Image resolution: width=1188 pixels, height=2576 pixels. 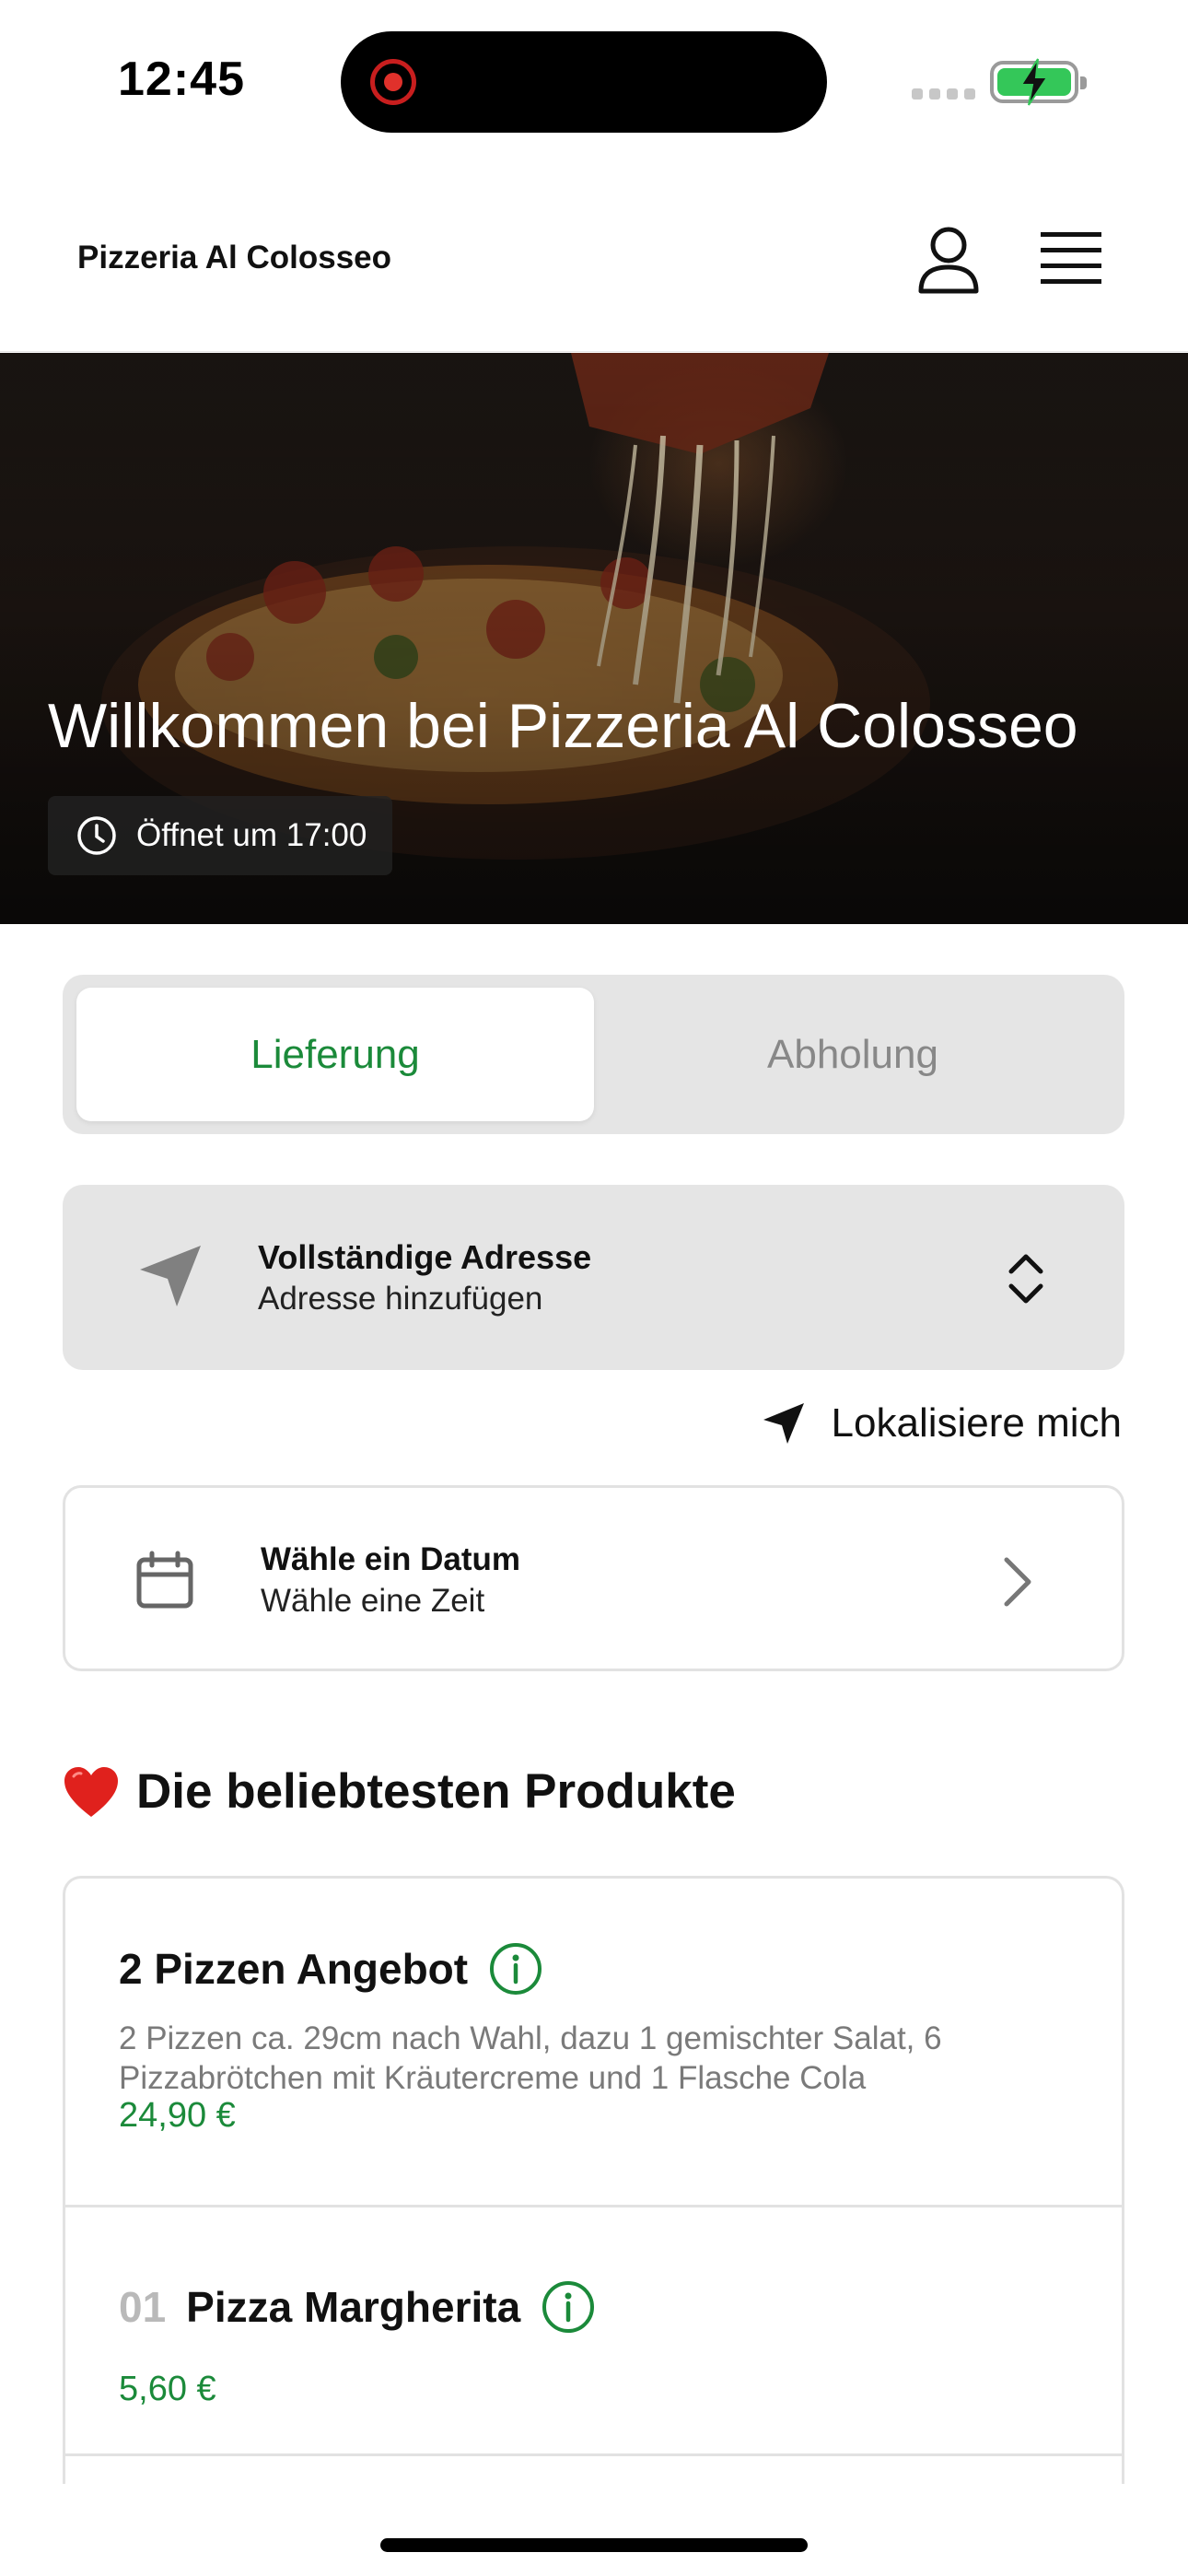 What do you see at coordinates (294, 1969) in the screenshot?
I see `product-name: 2 Pizzen Angebot` at bounding box center [294, 1969].